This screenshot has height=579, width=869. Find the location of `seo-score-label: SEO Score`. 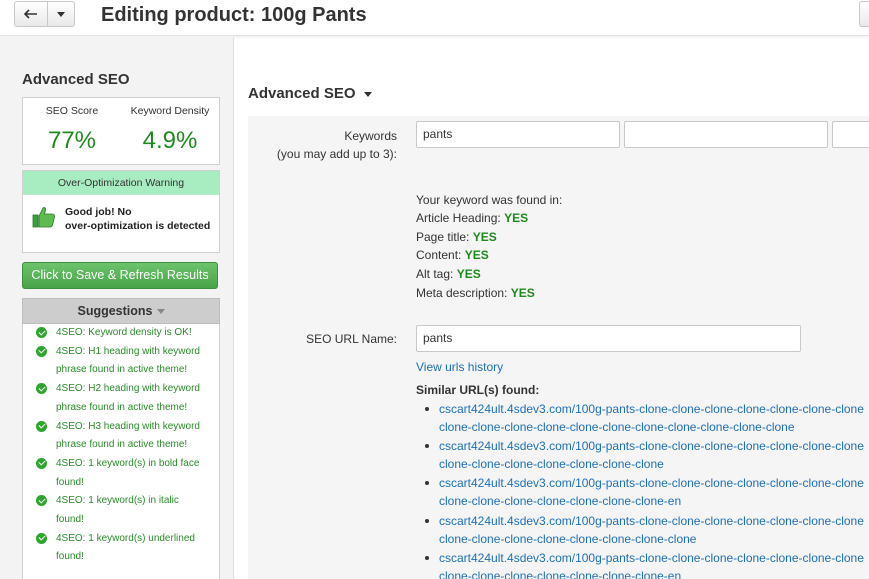

seo-score-label: SEO Score is located at coordinates (72, 111).